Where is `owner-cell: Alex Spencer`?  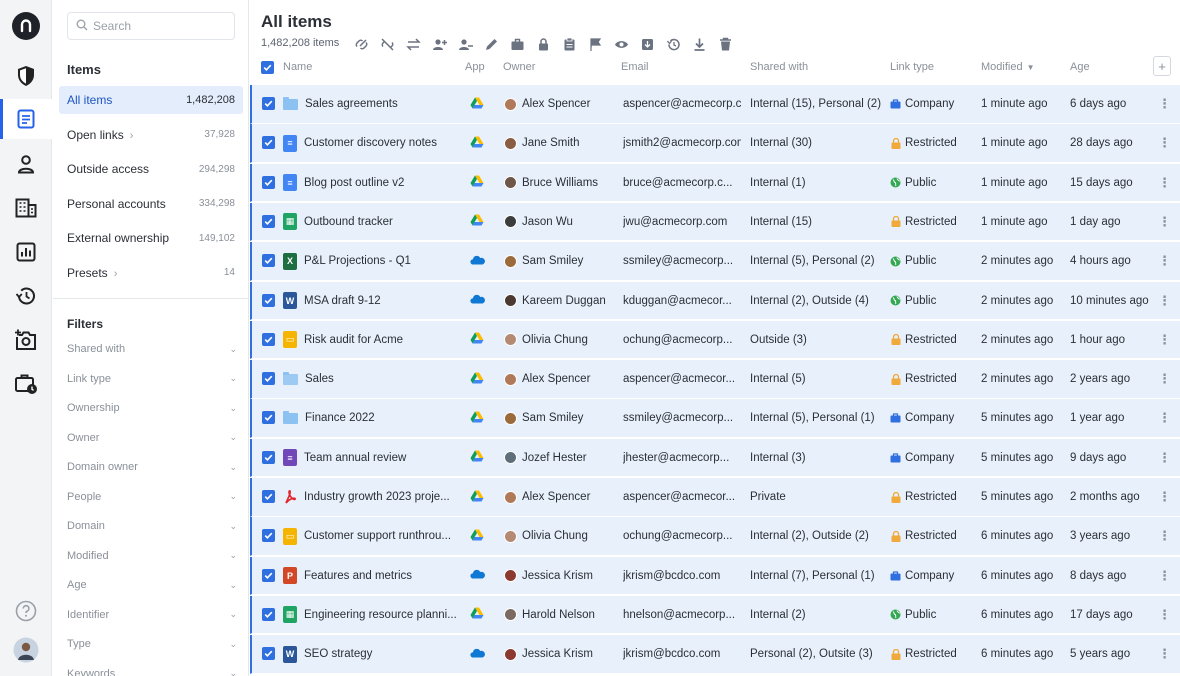
owner-cell: Alex Spencer is located at coordinates (560, 104).